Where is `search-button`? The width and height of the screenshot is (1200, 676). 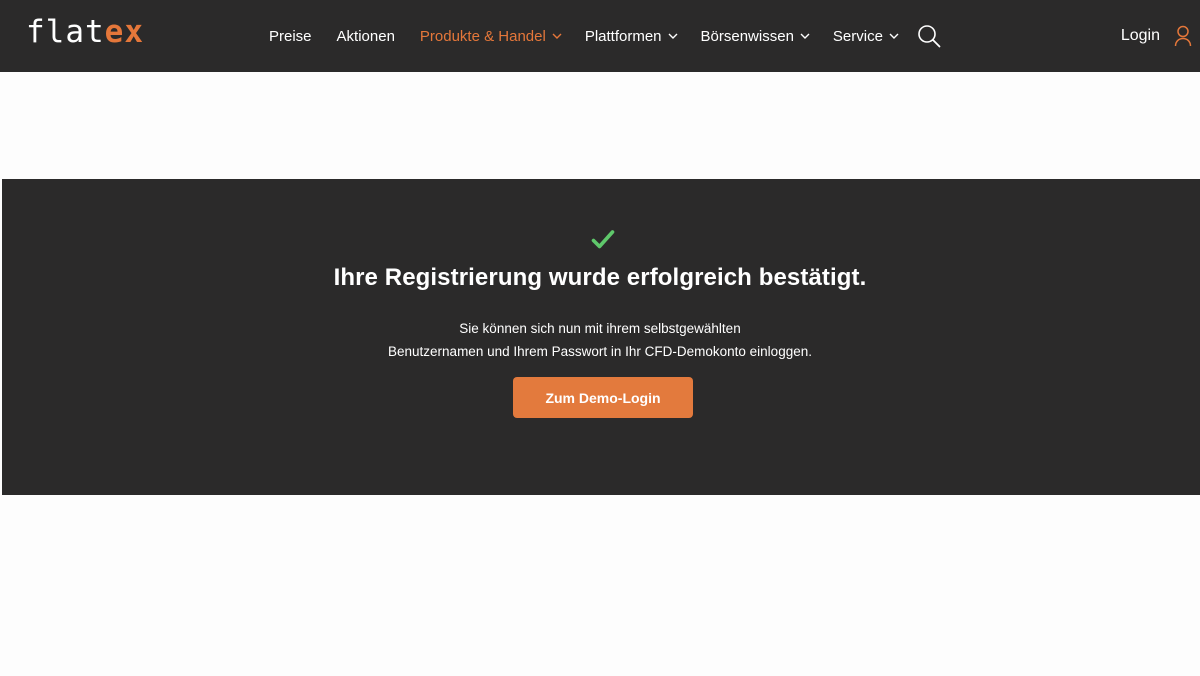 search-button is located at coordinates (929, 36).